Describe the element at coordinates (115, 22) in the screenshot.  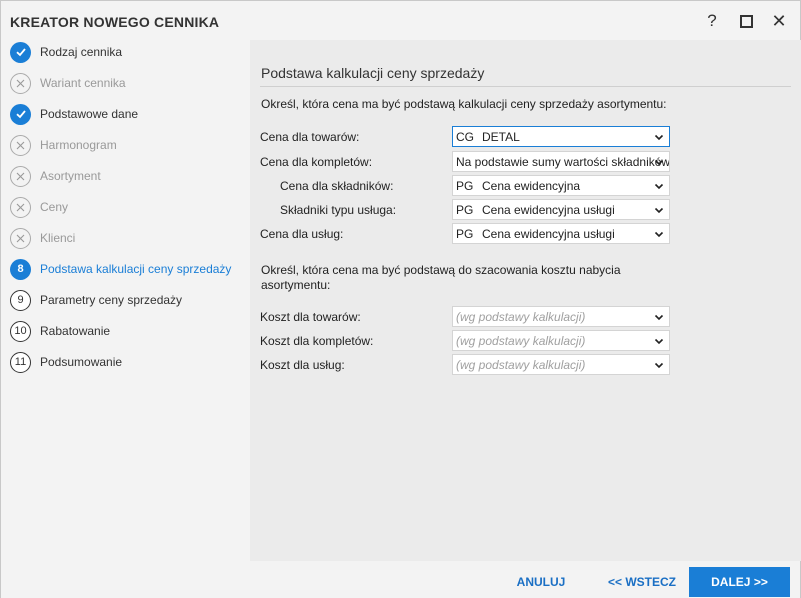
I see `window-title: KREATOR NOWEGO CENNIKA` at that location.